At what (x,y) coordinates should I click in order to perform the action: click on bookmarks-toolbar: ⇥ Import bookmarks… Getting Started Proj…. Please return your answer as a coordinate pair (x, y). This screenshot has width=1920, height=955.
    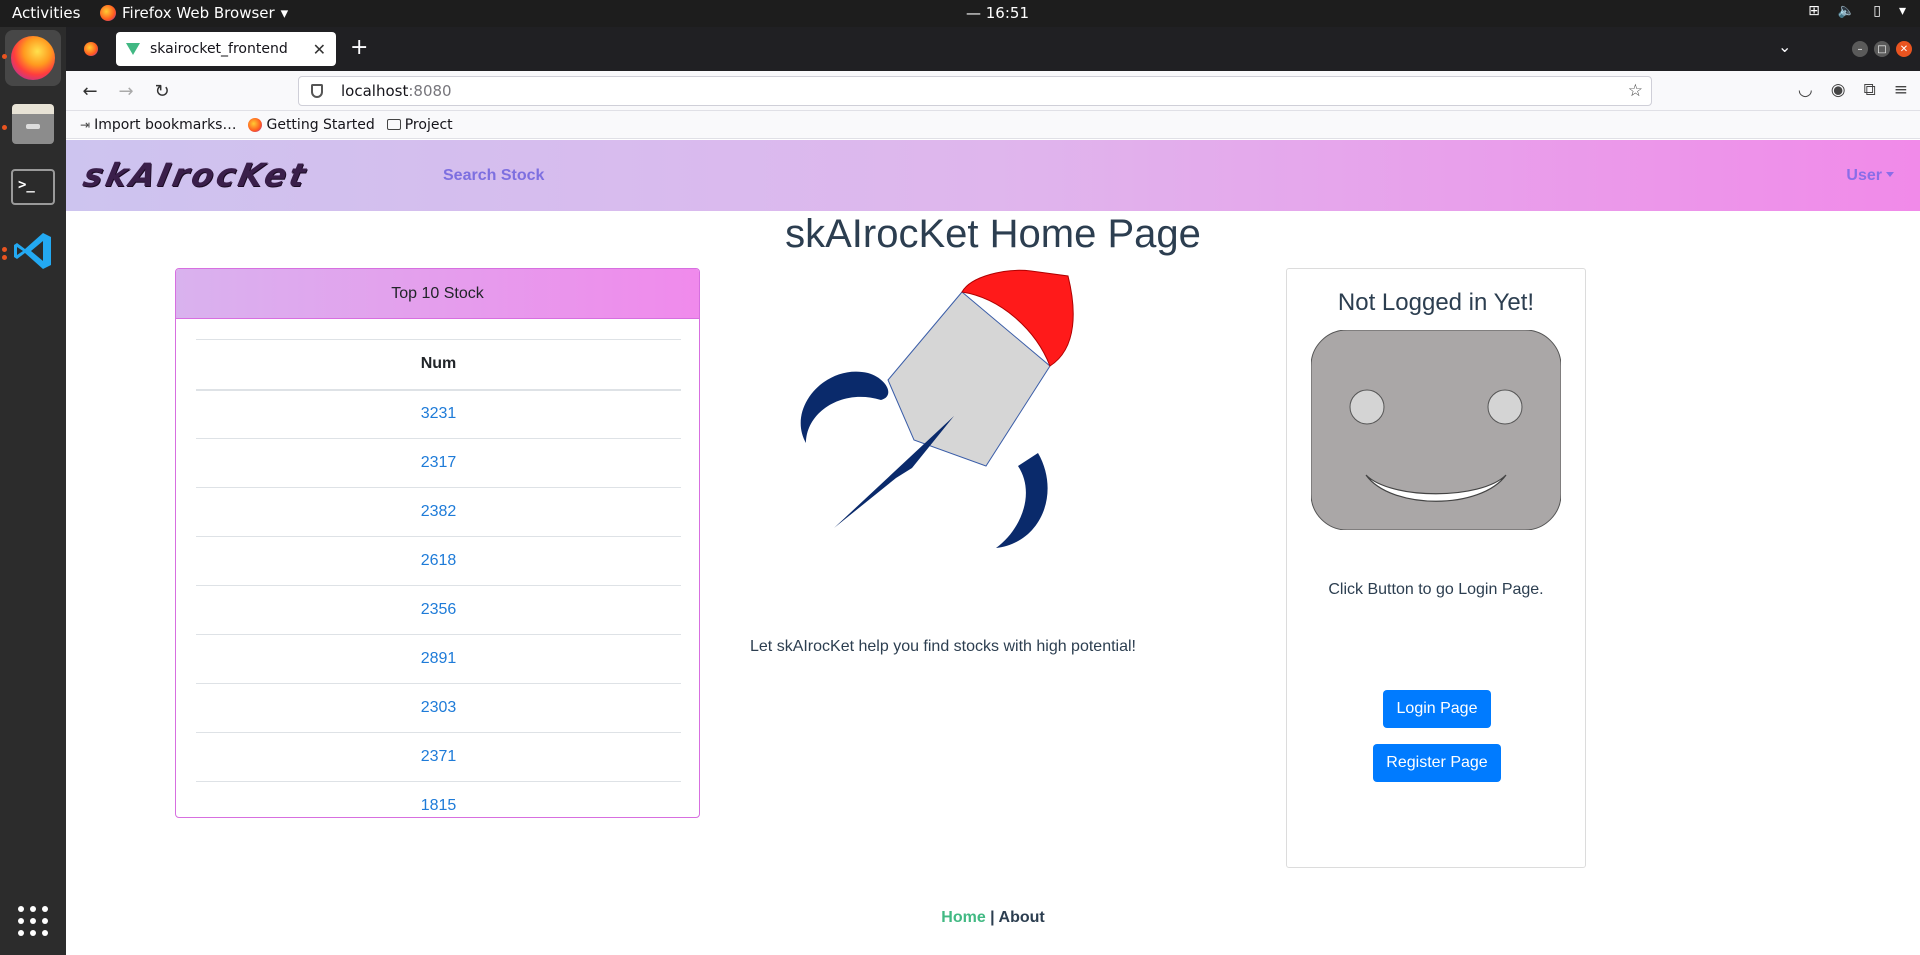
    Looking at the image, I should click on (993, 125).